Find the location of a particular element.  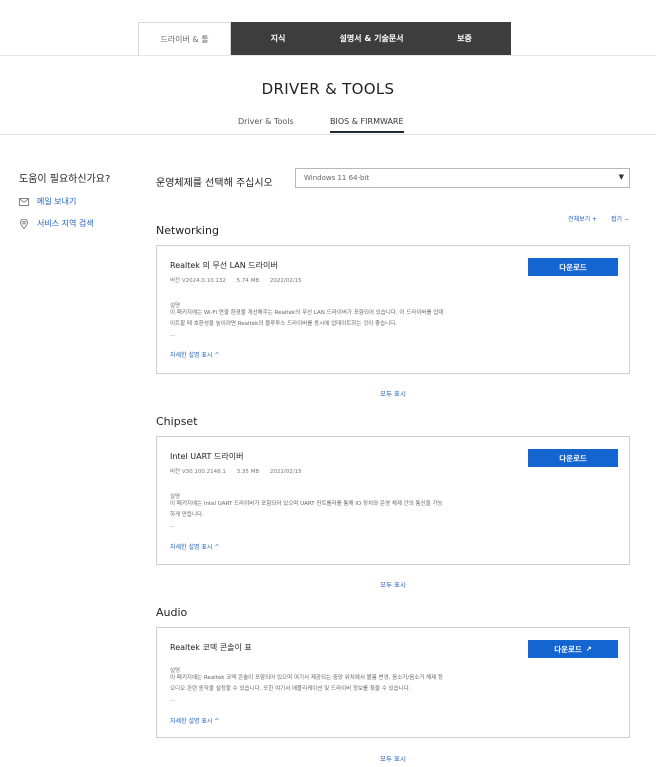

tab-warranty: 보증 is located at coordinates (464, 38).